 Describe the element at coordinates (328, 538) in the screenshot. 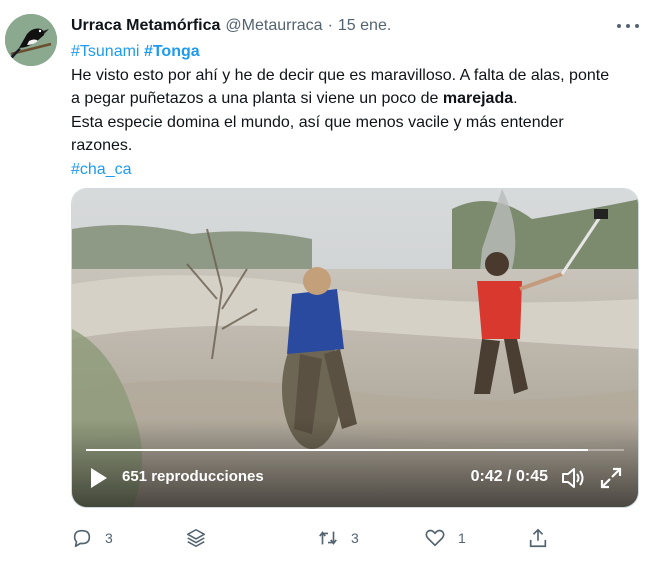

I see `retweet-icon` at that location.